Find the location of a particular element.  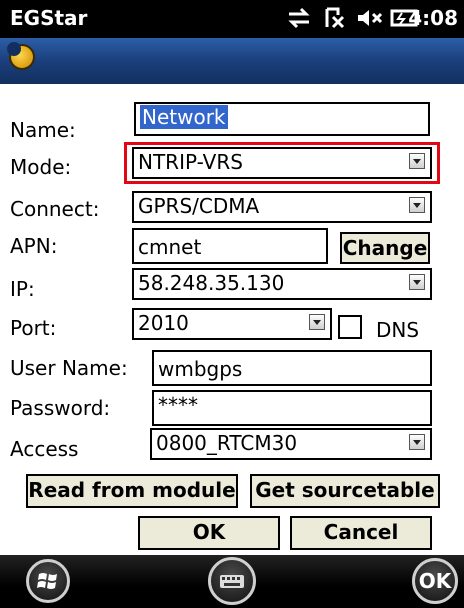

start-orb-icon is located at coordinates (21, 56).